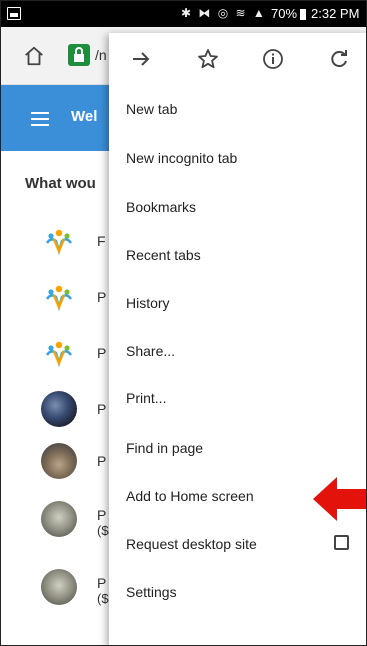 This screenshot has height=646, width=367. I want to click on menu-item-new-tab: New tab, so click(151, 109).